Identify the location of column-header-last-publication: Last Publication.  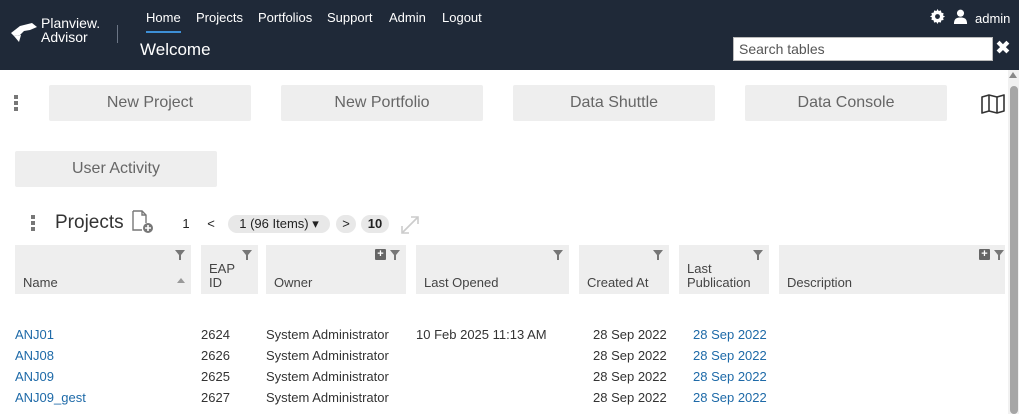
(724, 269).